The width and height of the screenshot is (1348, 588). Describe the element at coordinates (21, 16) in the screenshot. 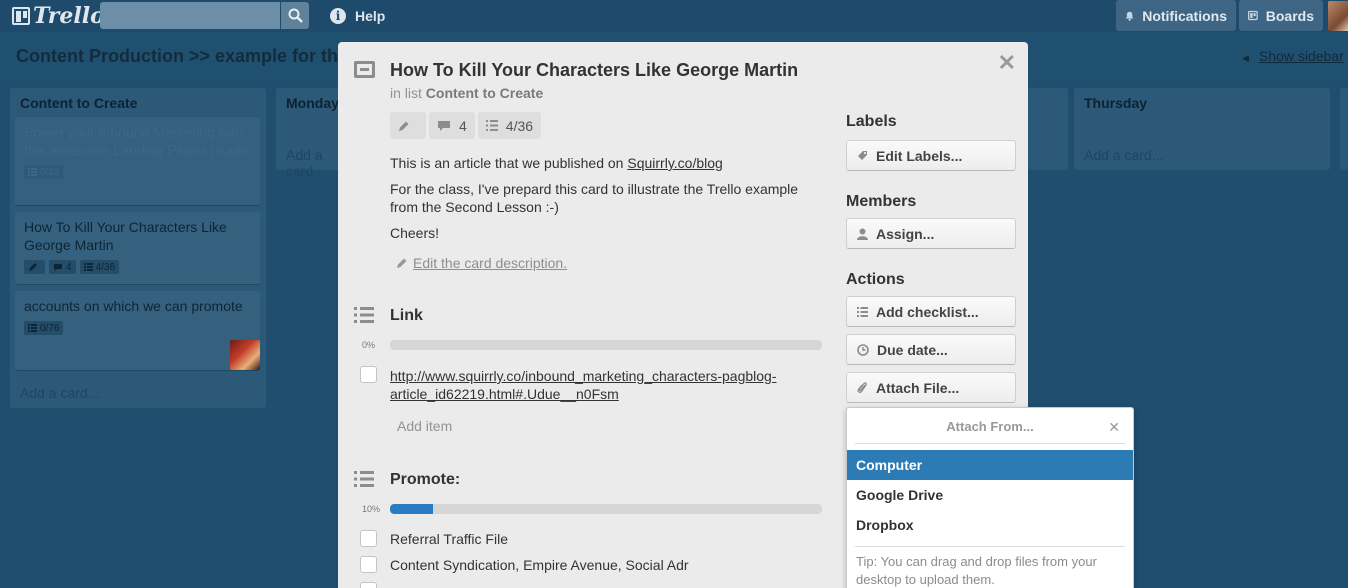

I see `trello-logo-icon` at that location.